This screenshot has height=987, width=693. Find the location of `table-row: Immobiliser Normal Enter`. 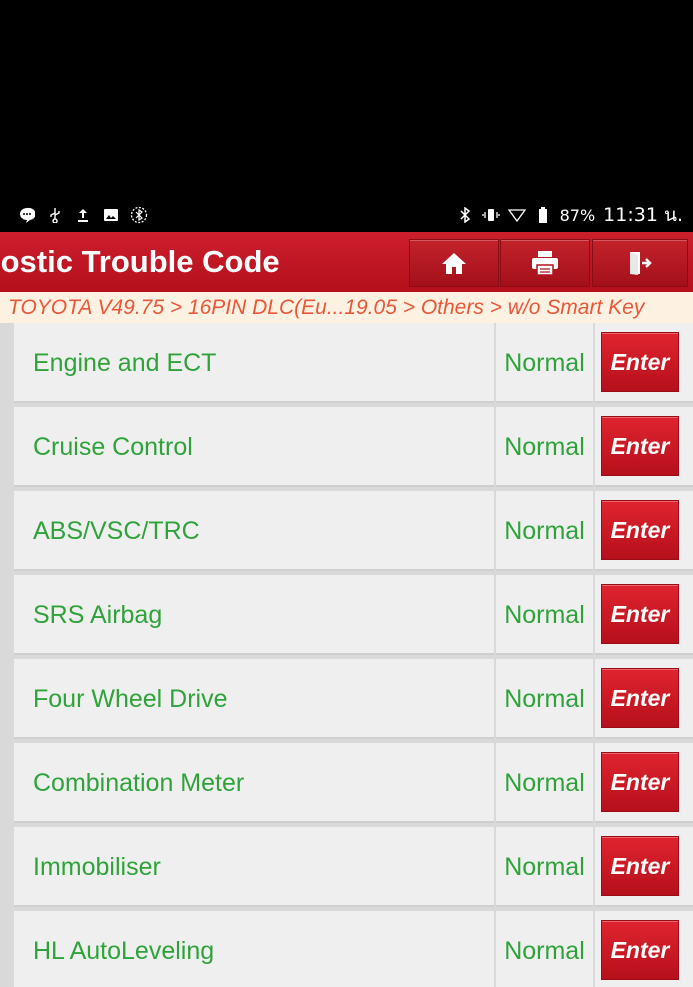

table-row: Immobiliser Normal Enter is located at coordinates (346, 869).